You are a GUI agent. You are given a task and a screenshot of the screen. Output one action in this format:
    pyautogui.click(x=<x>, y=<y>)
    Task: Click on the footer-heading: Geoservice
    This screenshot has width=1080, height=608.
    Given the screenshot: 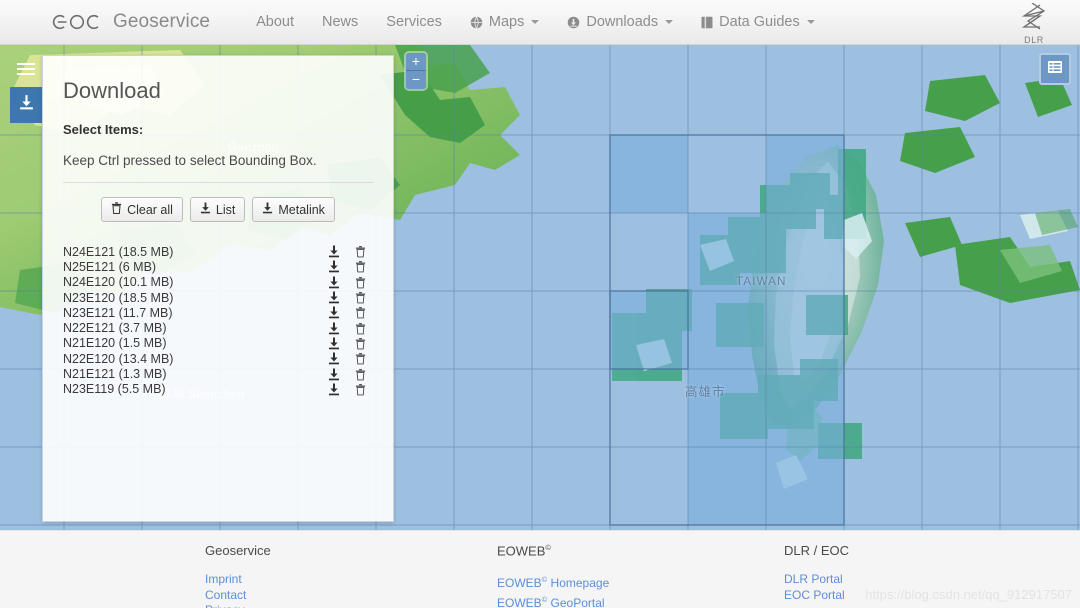 What is the action you would take?
    pyautogui.click(x=351, y=550)
    